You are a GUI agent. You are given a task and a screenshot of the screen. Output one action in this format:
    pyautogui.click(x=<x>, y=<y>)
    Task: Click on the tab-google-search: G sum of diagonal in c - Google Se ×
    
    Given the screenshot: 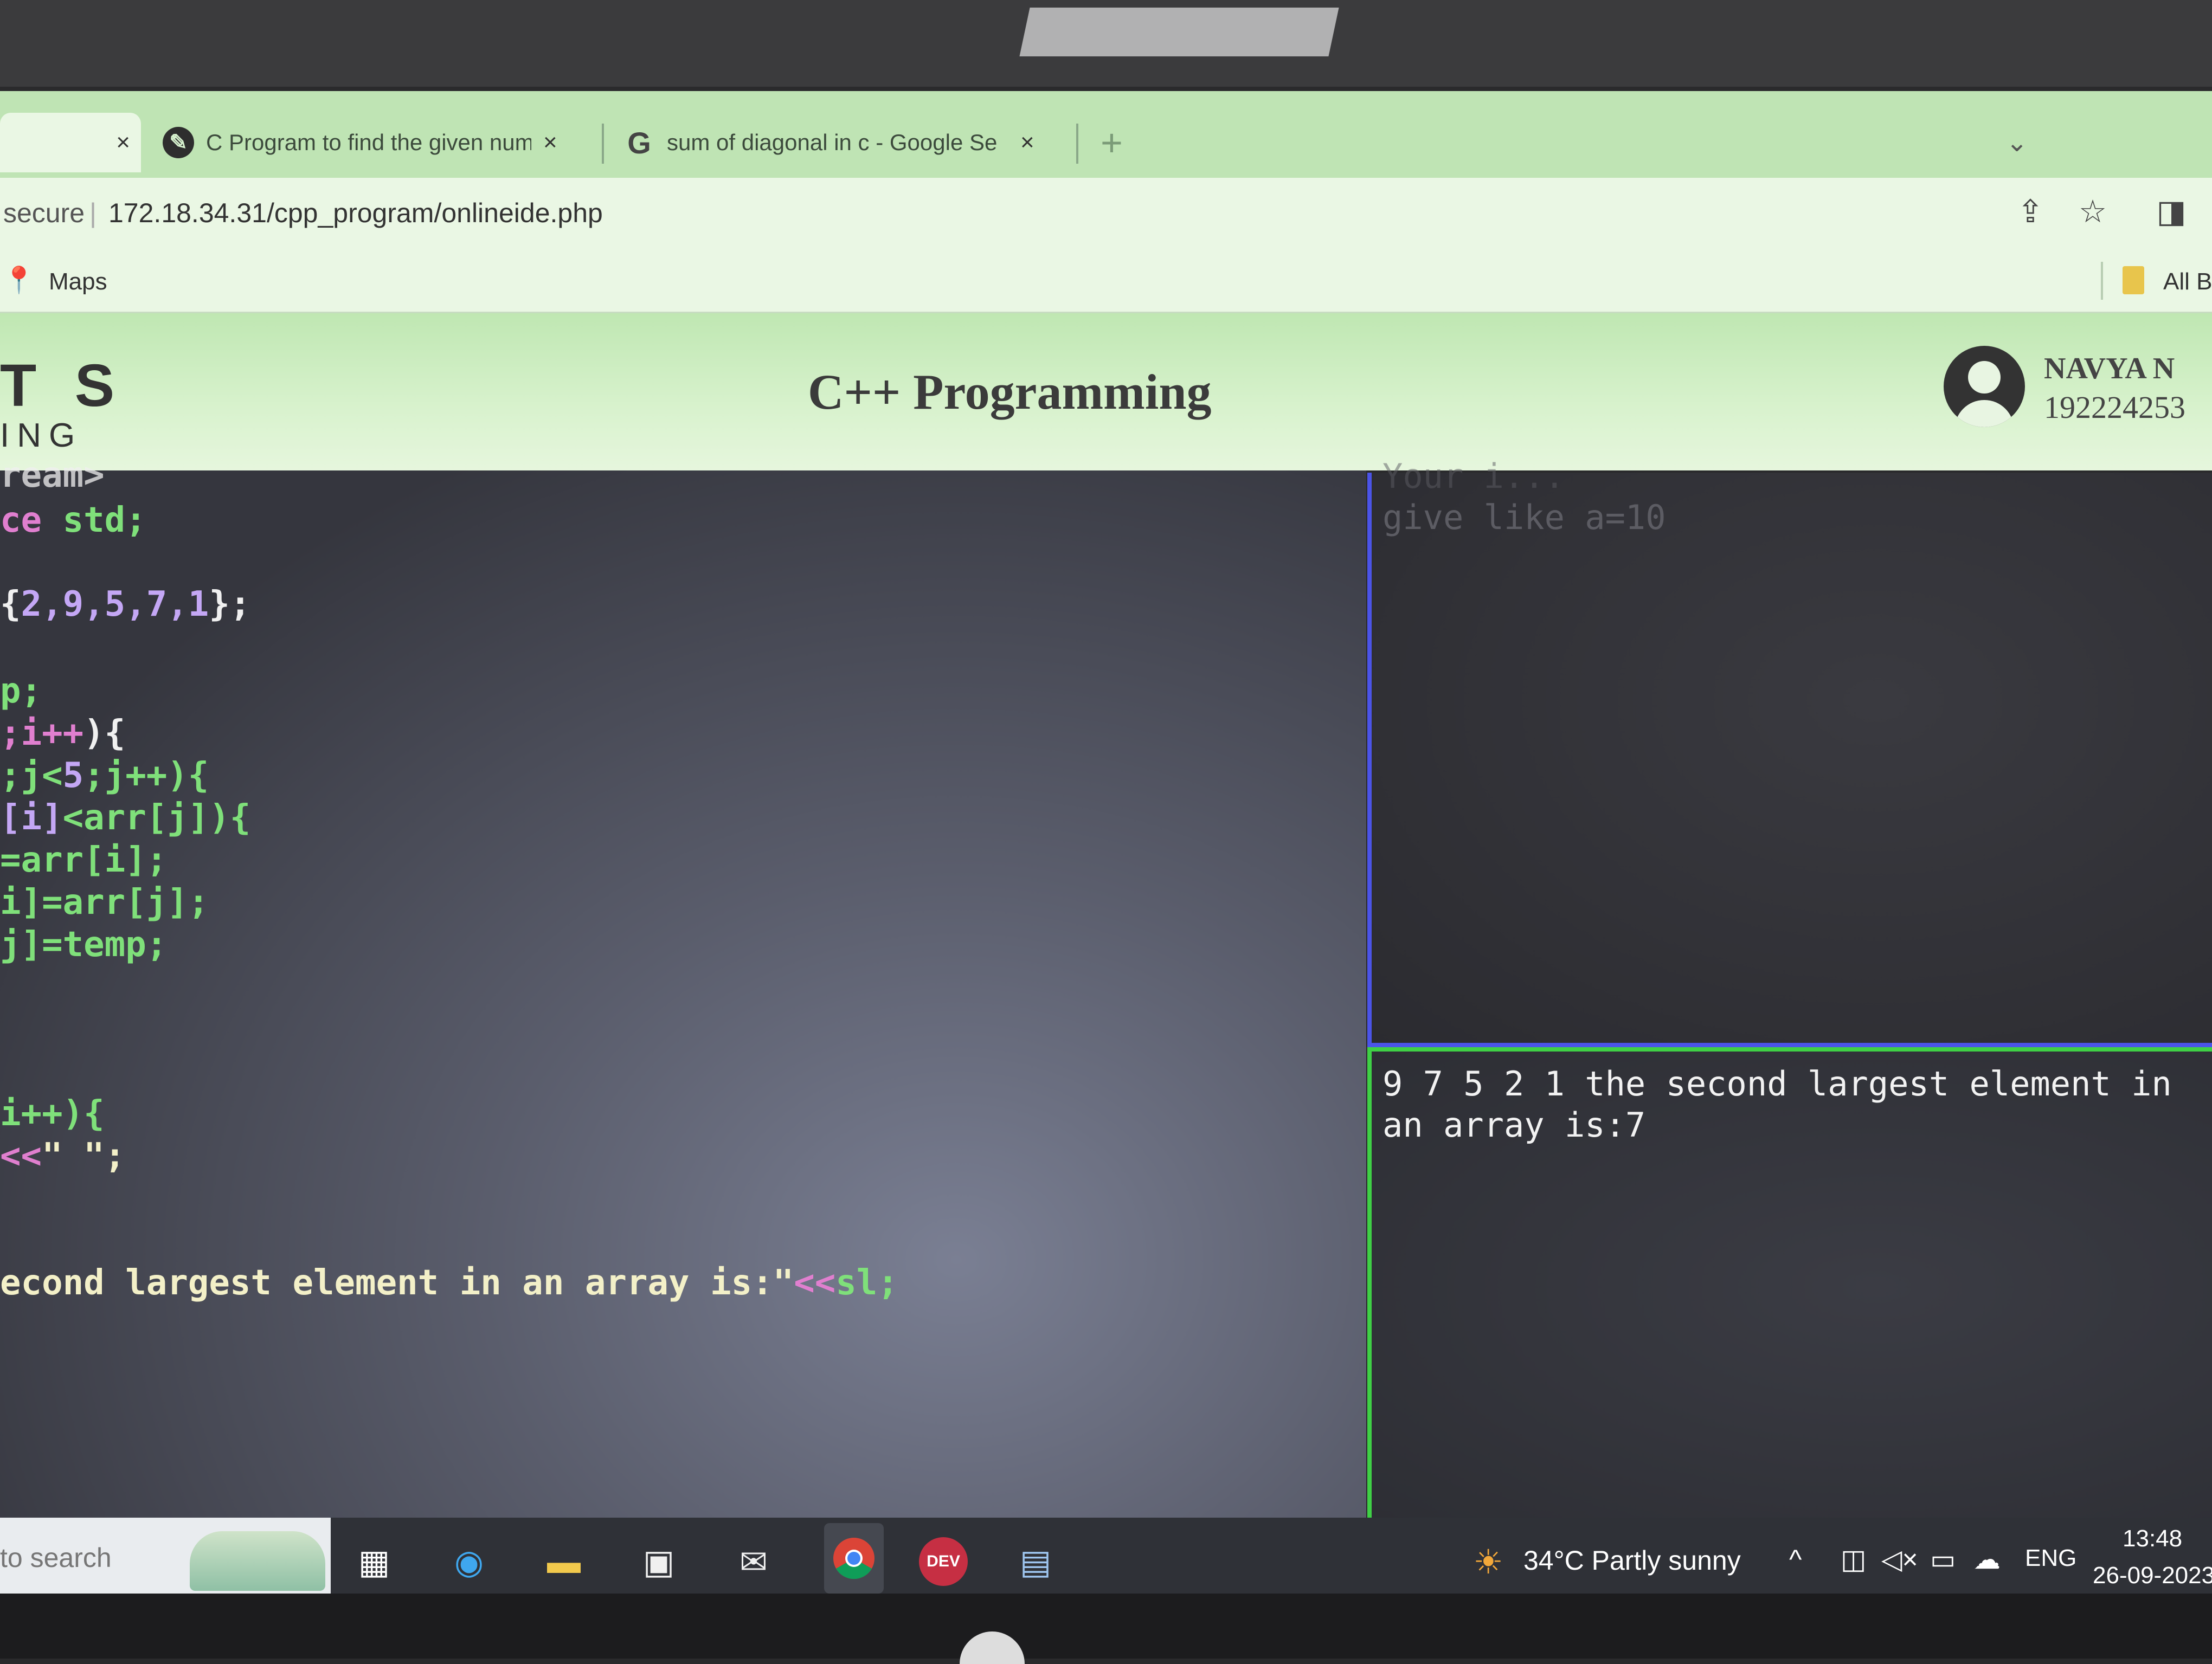 What is the action you would take?
    pyautogui.click(x=845, y=142)
    